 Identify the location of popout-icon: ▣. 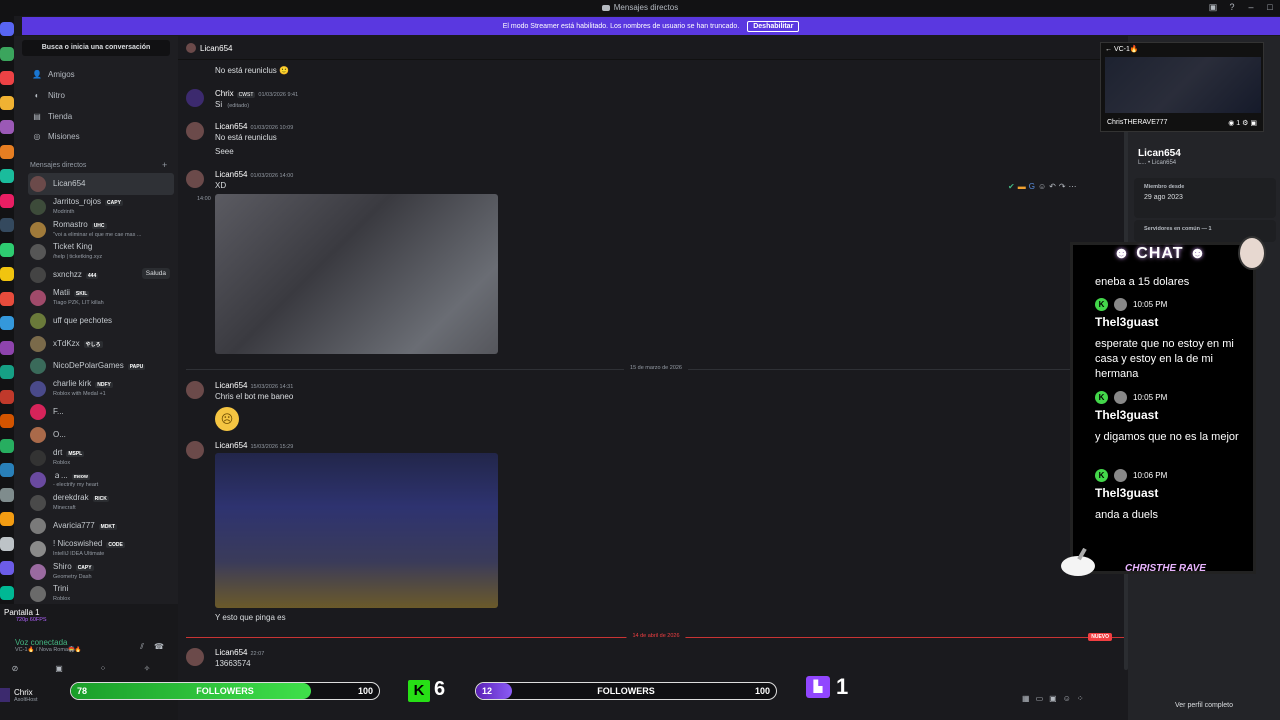
(1253, 123).